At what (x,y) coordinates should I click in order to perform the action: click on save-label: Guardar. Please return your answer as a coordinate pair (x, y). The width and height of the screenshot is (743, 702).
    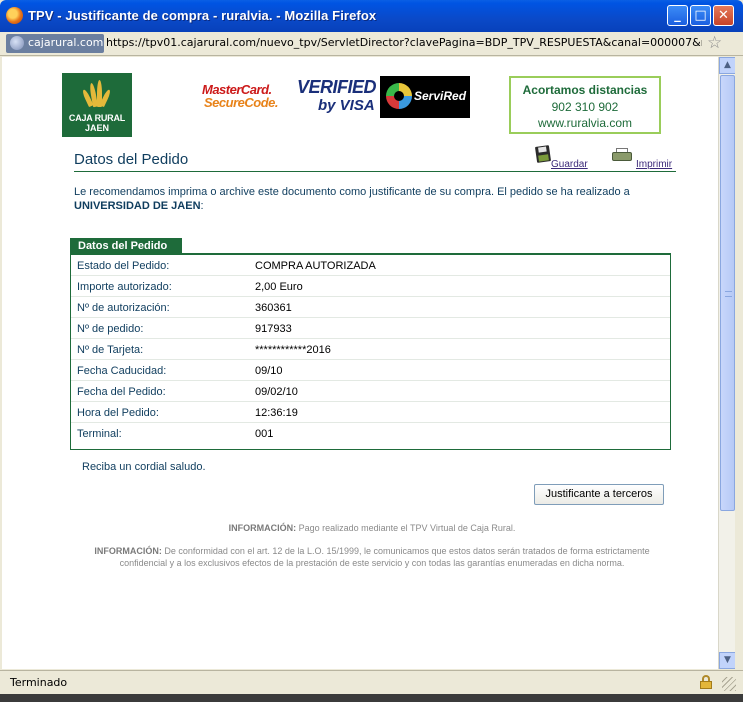
    Looking at the image, I should click on (569, 164).